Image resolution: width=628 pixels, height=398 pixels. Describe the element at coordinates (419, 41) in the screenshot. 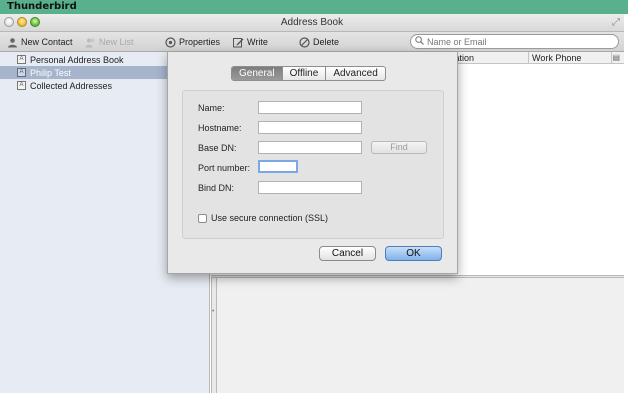

I see `search-icon` at that location.